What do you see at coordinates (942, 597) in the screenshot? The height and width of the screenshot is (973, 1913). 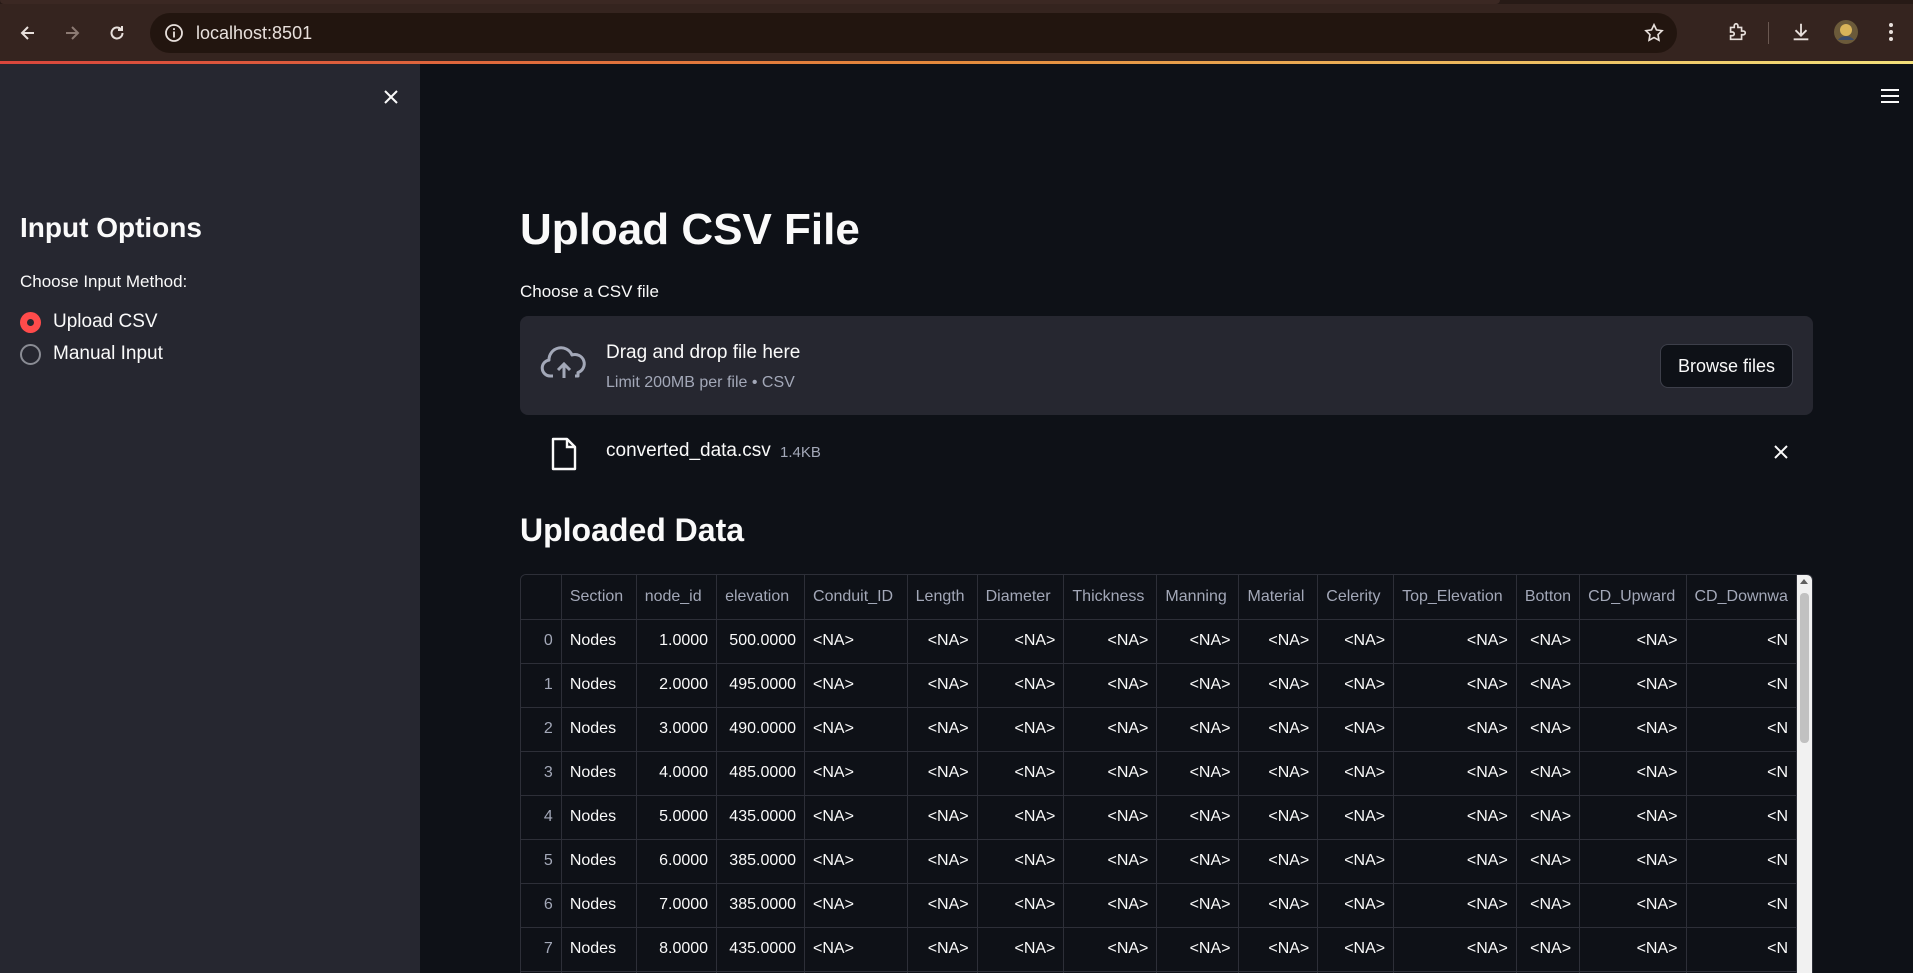 I see `column-header: Length` at bounding box center [942, 597].